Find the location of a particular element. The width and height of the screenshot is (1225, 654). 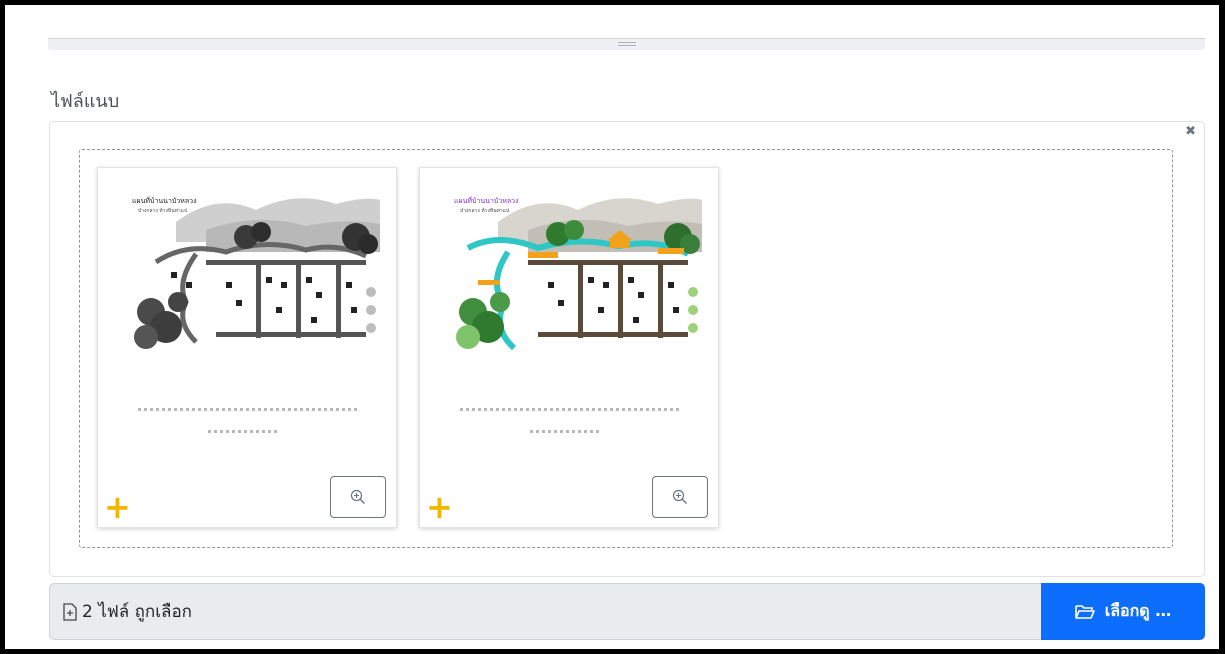

attachments-label: ไฟล์แนบ is located at coordinates (85, 101).